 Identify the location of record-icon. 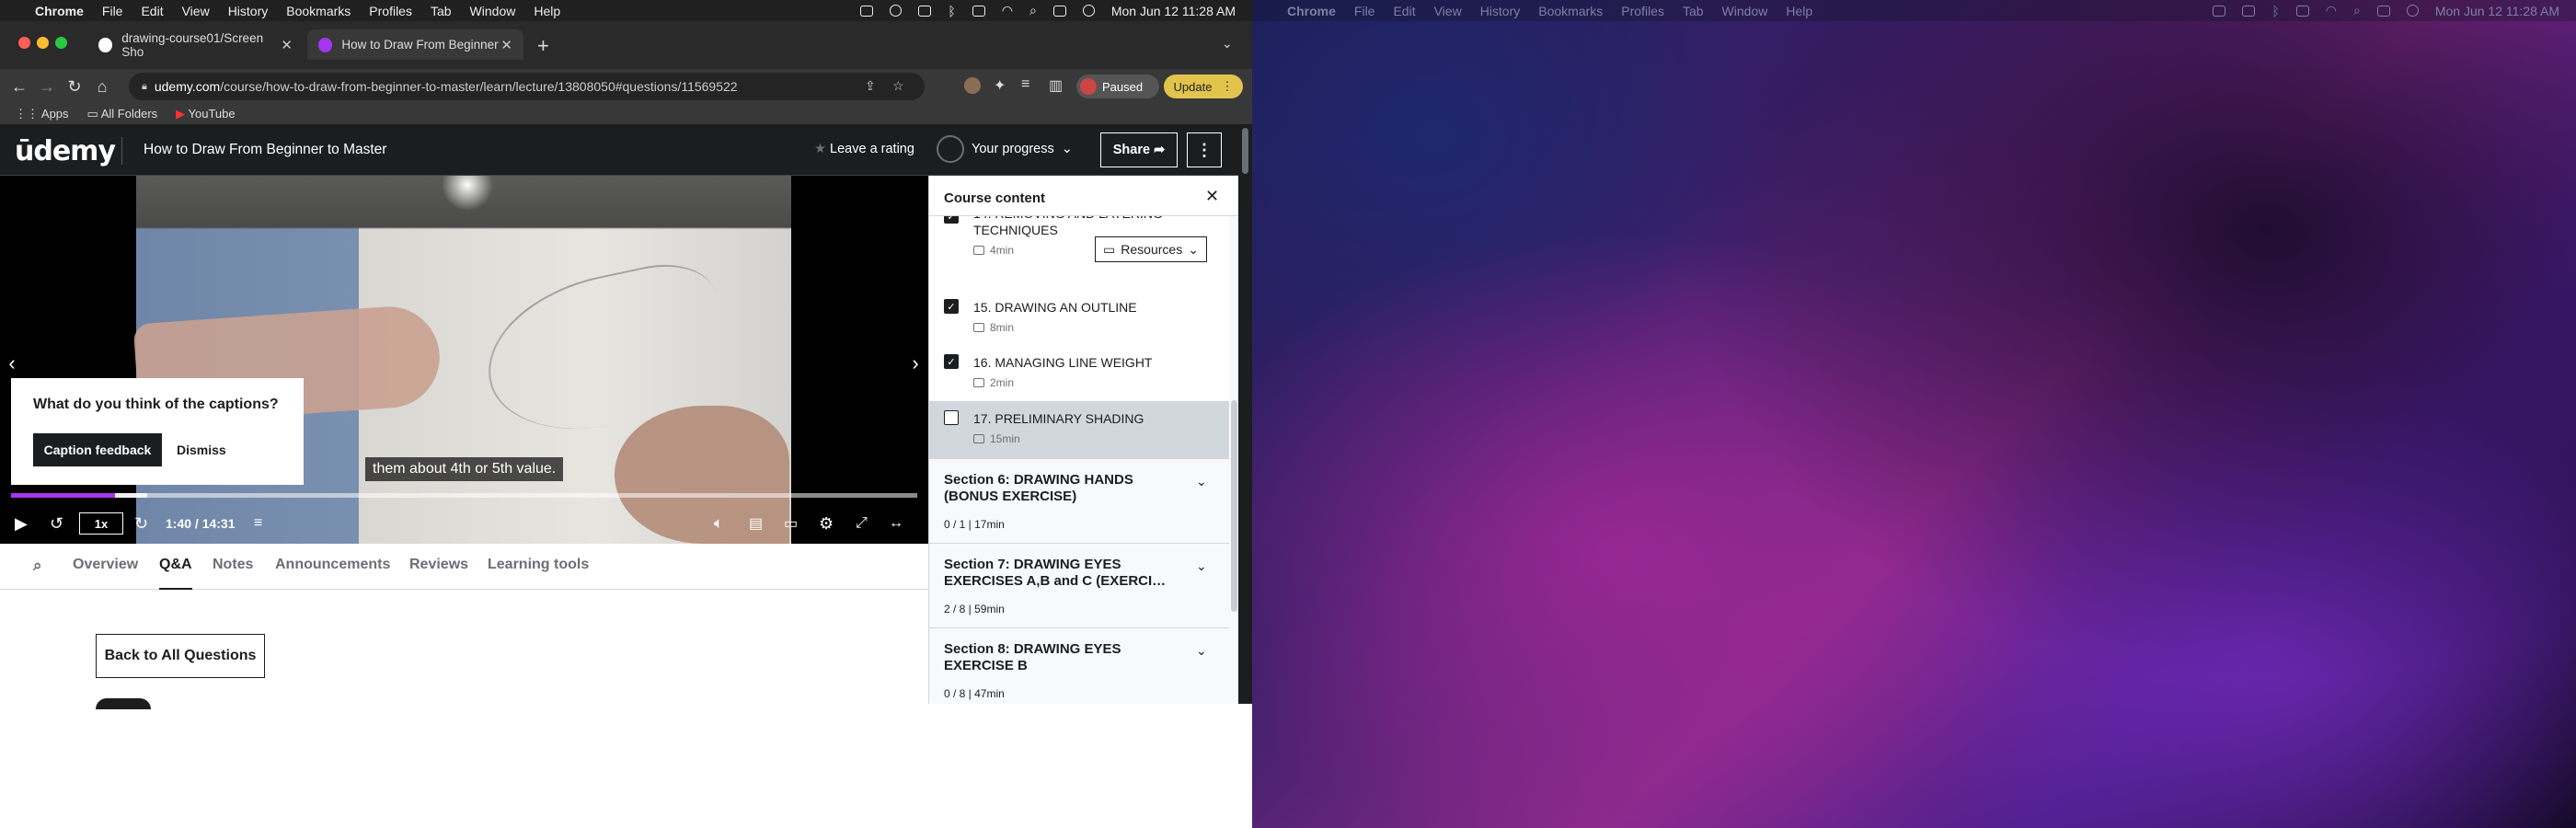
(896, 11).